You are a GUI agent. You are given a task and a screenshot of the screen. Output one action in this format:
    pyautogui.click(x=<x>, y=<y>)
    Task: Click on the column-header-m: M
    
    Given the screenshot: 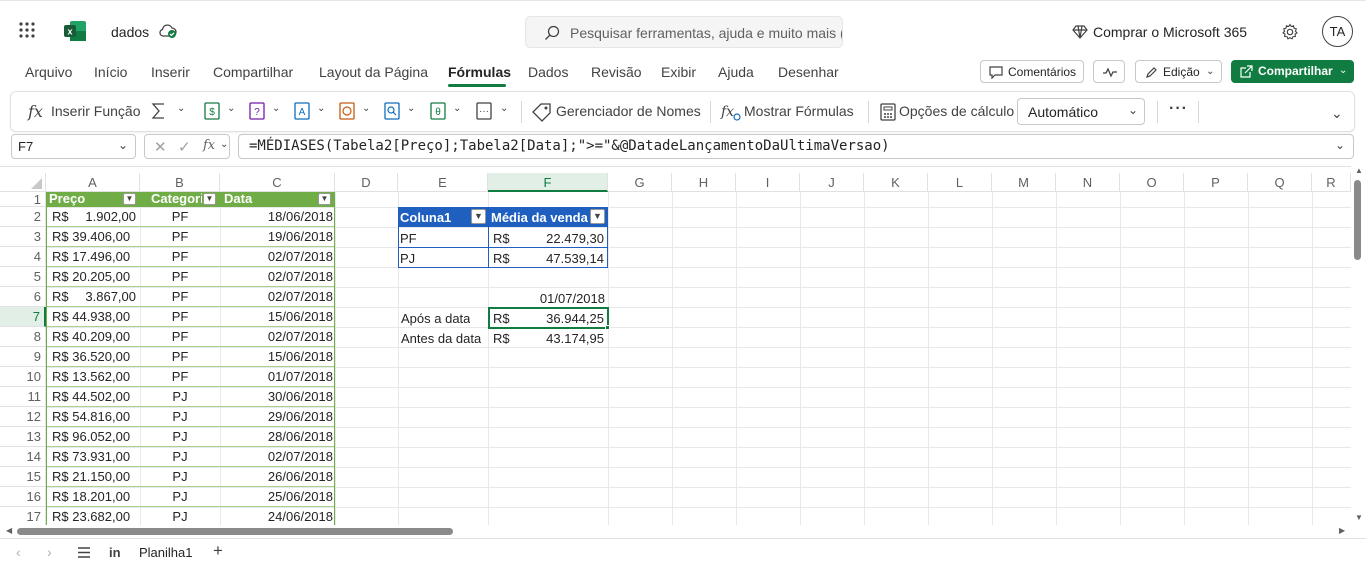 What is the action you would take?
    pyautogui.click(x=1024, y=182)
    